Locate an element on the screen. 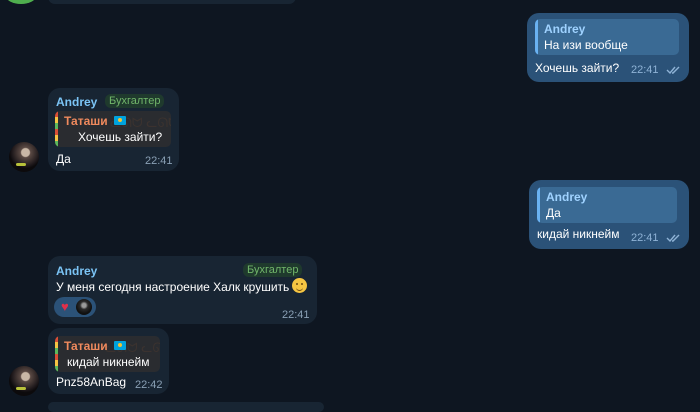 This screenshot has width=700, height=412. reply-text: Хочешь зайти? is located at coordinates (120, 137).